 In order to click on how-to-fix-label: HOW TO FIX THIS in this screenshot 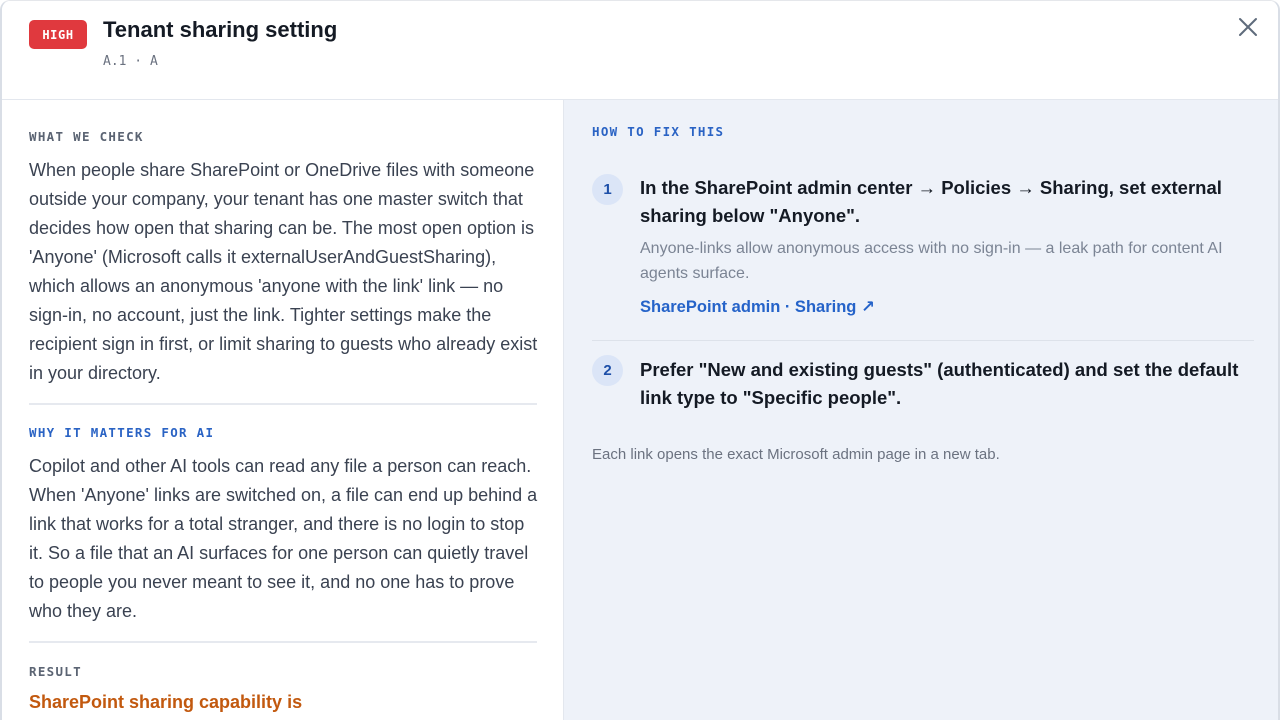, I will do `click(658, 131)`.